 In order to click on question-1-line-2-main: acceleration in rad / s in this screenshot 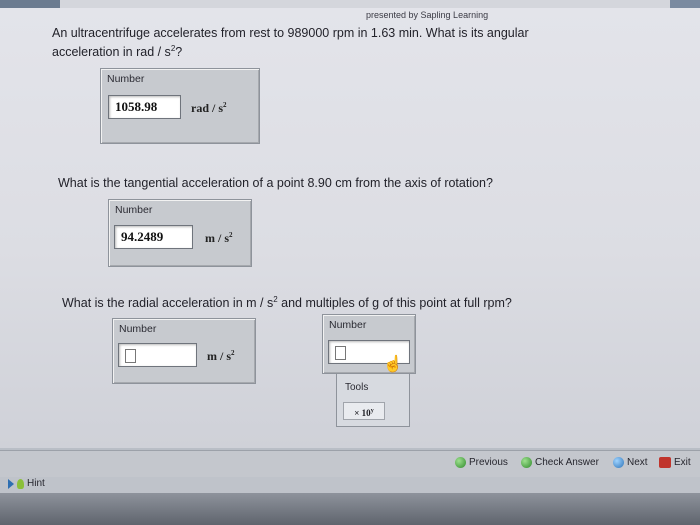, I will do `click(111, 52)`.